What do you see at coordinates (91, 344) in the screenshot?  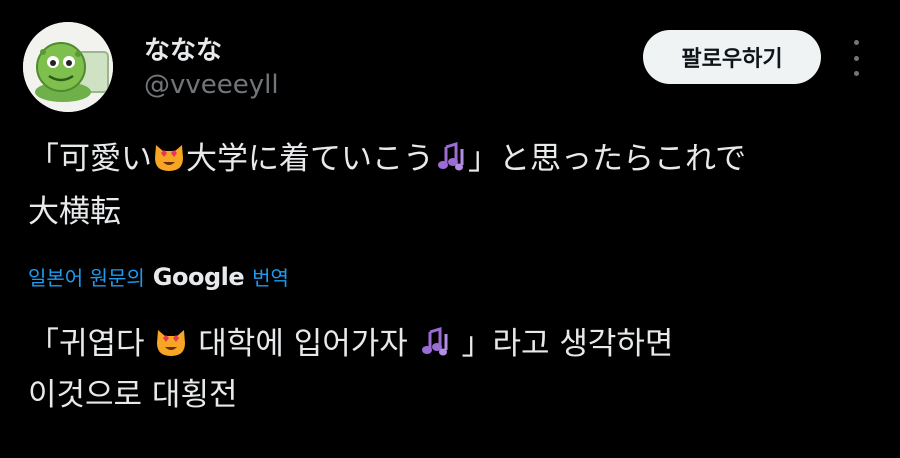 I see `translated-text-part: 「귀엽다` at bounding box center [91, 344].